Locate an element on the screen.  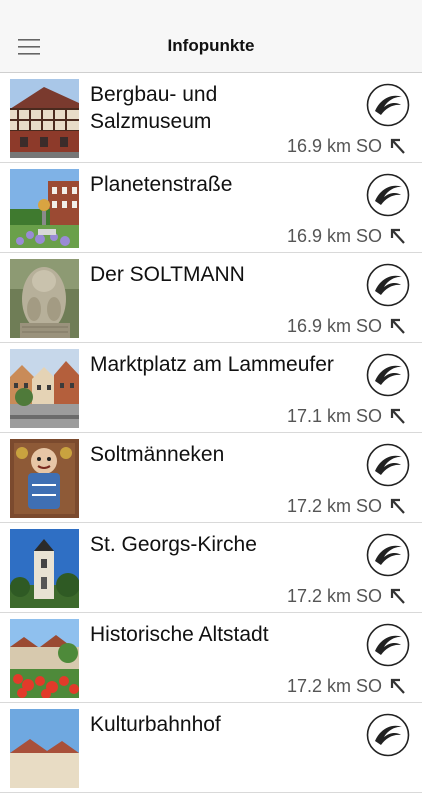
thumbnail-church-tower is located at coordinates (44, 568).